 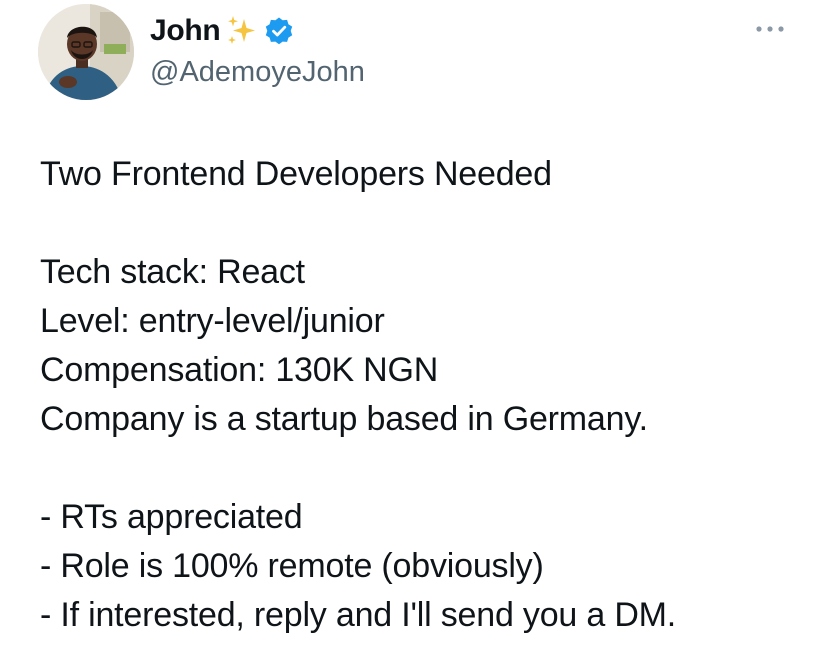 What do you see at coordinates (296, 174) in the screenshot?
I see `tweet-title-line: Two Frontend Developers Needed` at bounding box center [296, 174].